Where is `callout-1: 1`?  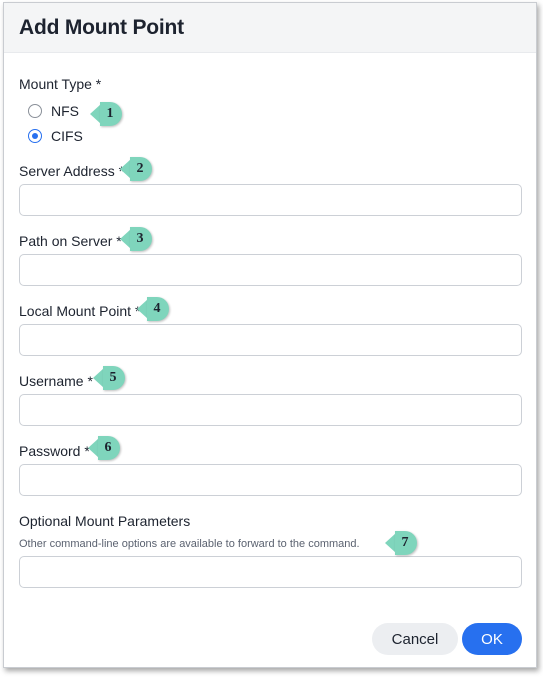 callout-1: 1 is located at coordinates (106, 114).